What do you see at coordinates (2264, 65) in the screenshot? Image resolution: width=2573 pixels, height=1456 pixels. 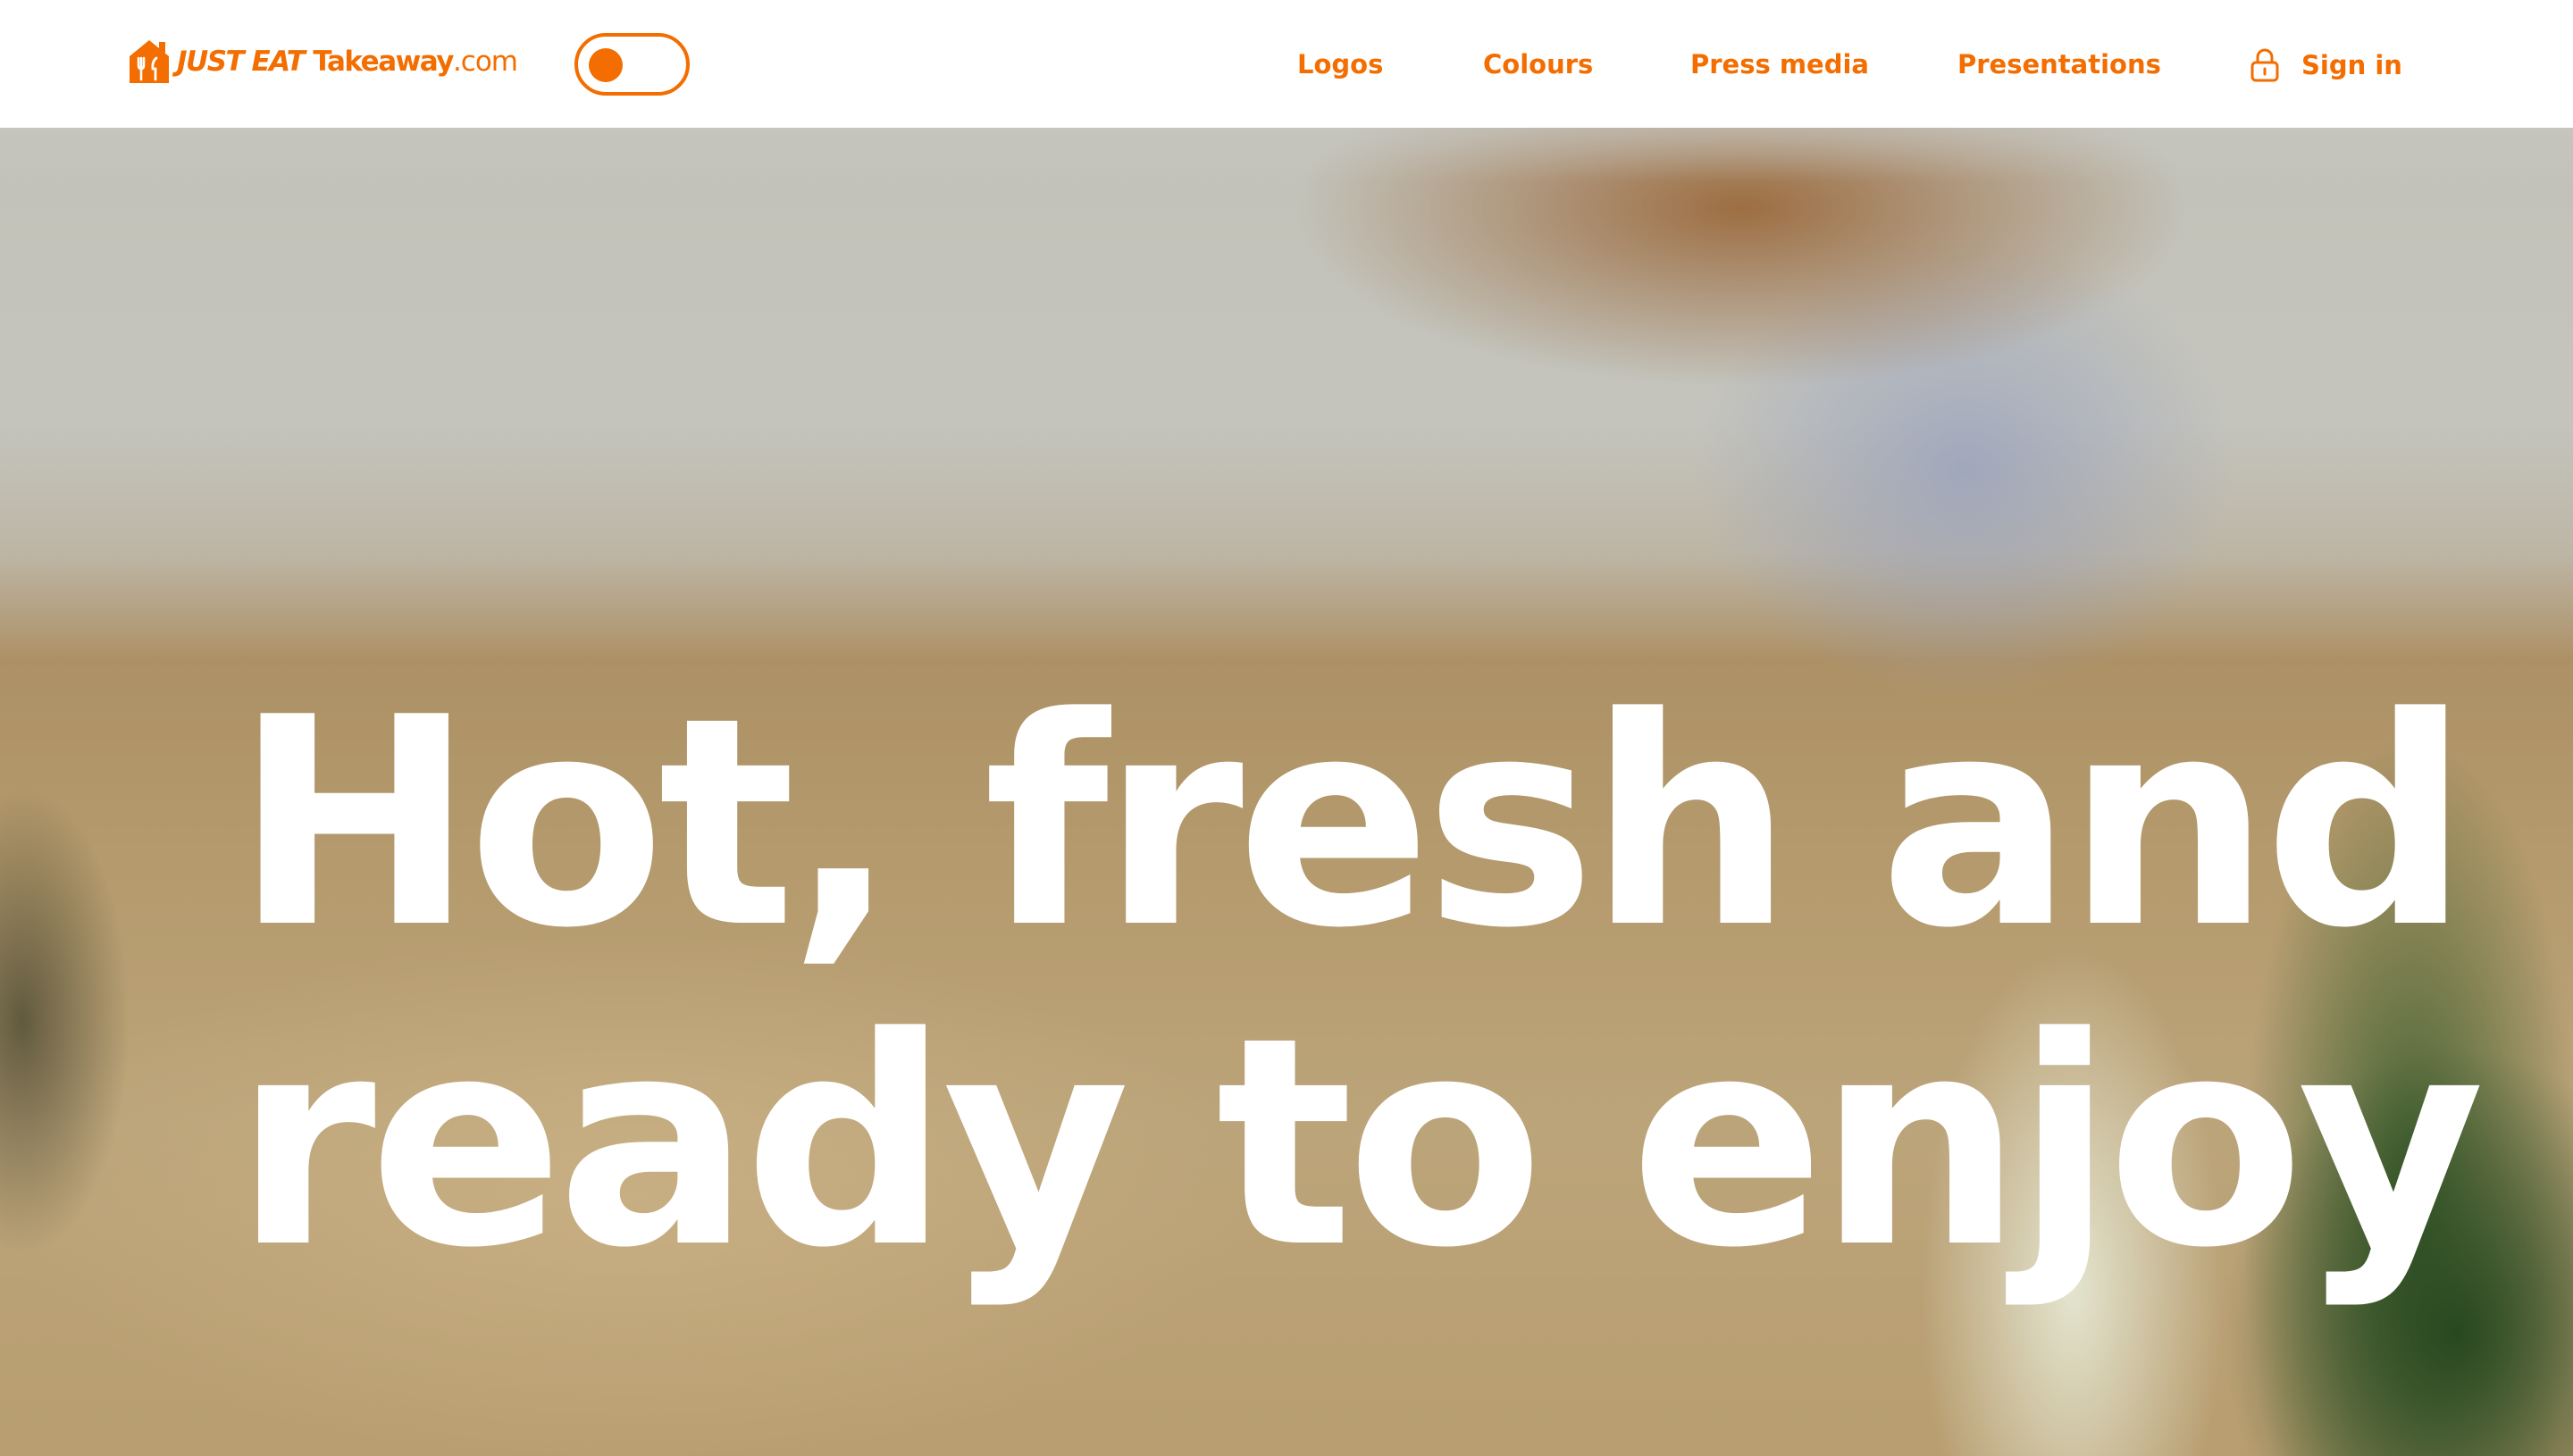 I see `lock-icon` at bounding box center [2264, 65].